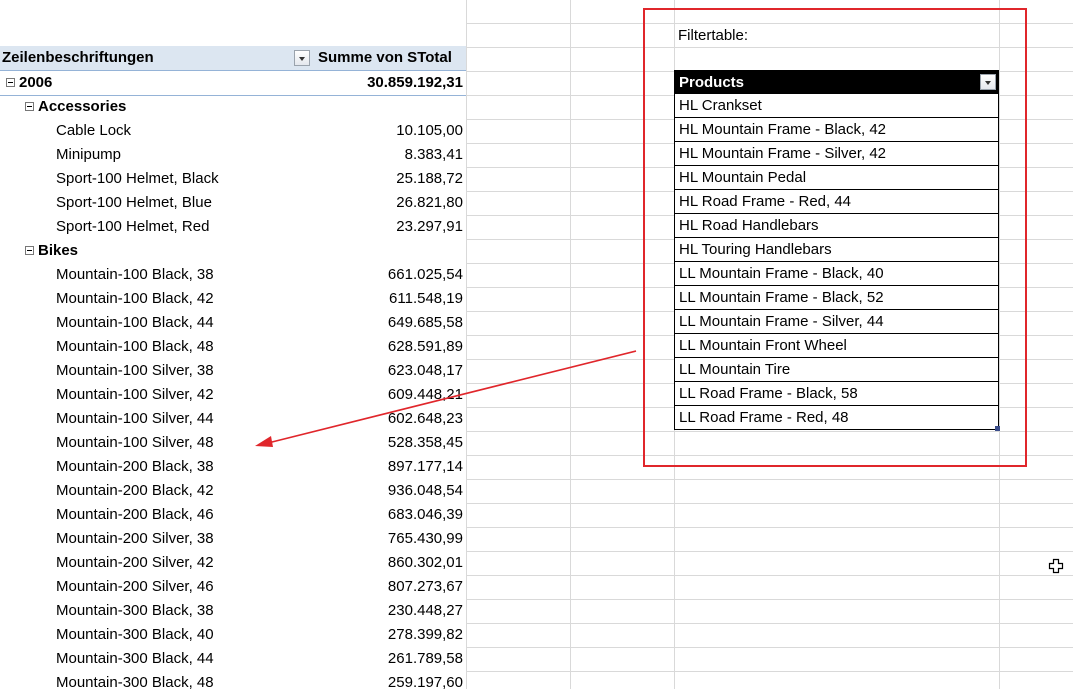  Describe the element at coordinates (135, 682) in the screenshot. I see `item-label: Mountain-300 Black, 48` at that location.